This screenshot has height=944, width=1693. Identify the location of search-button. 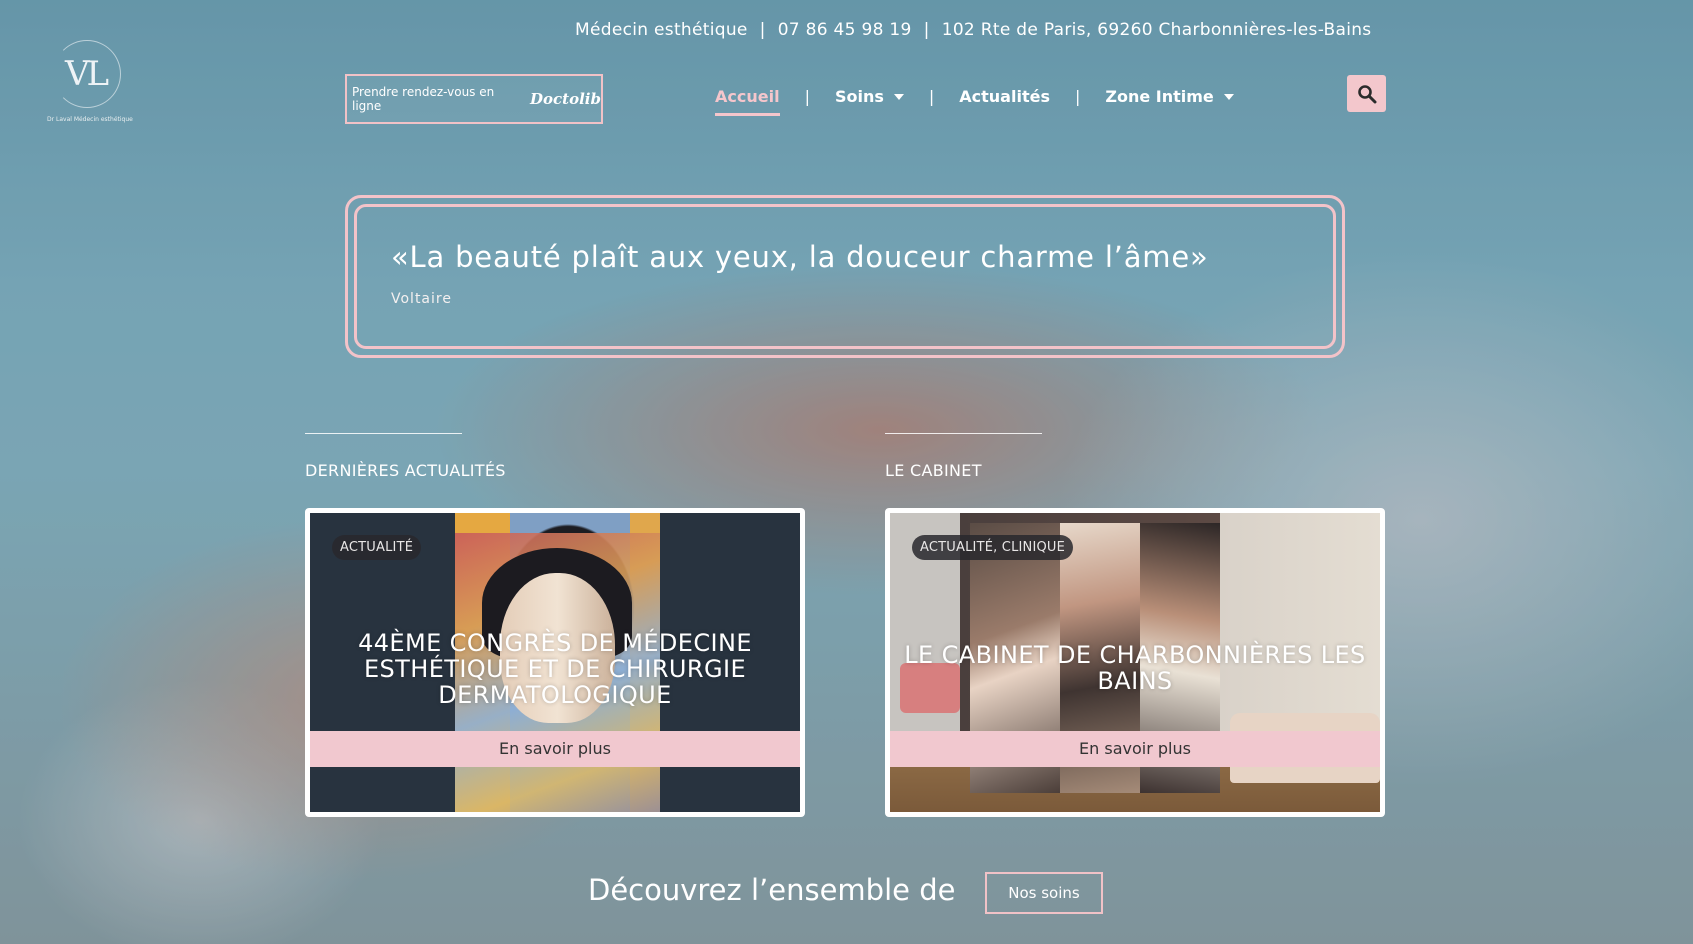
(1366, 93).